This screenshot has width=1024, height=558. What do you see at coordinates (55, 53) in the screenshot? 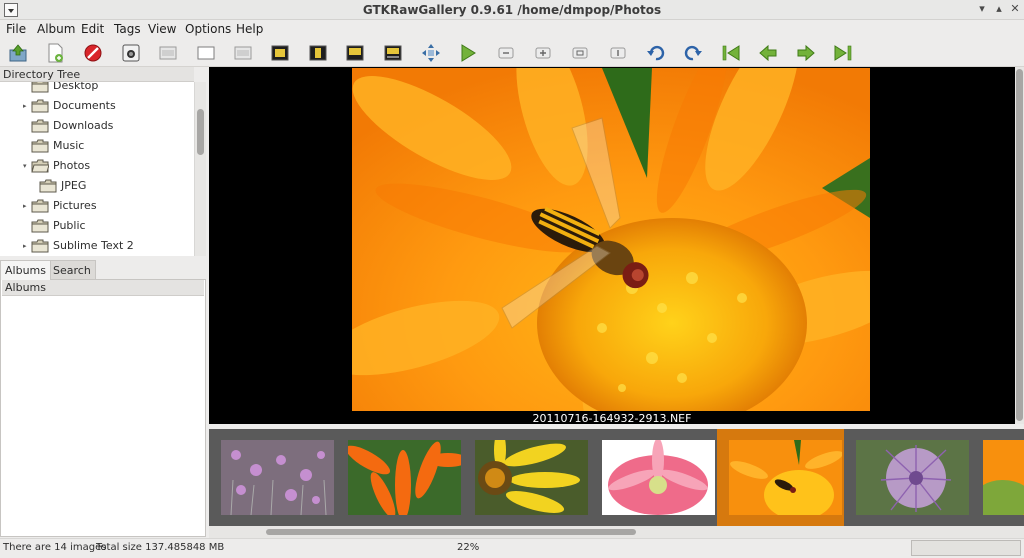
I see `add-to-album-icon` at bounding box center [55, 53].